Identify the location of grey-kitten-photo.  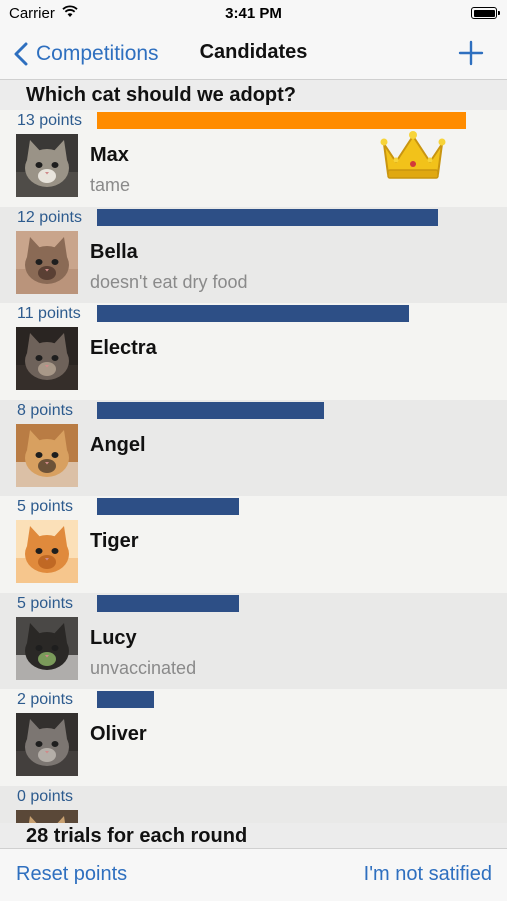
(47, 744).